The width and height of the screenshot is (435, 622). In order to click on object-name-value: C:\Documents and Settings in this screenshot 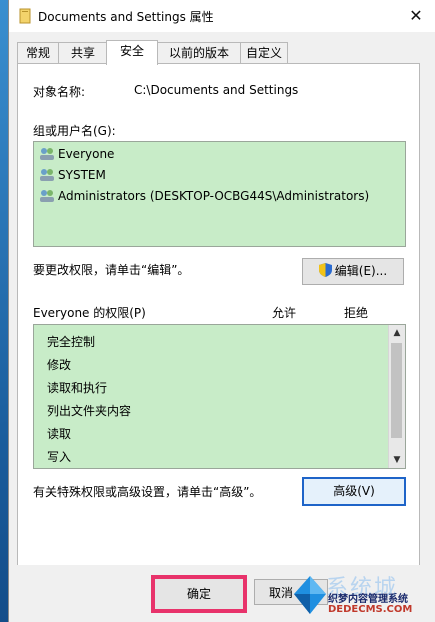, I will do `click(216, 90)`.